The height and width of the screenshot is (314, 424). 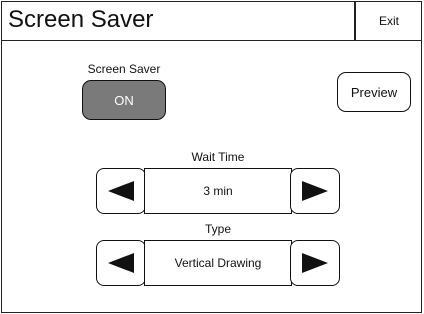 I want to click on wait-time-stepper: 3 min, so click(x=218, y=191).